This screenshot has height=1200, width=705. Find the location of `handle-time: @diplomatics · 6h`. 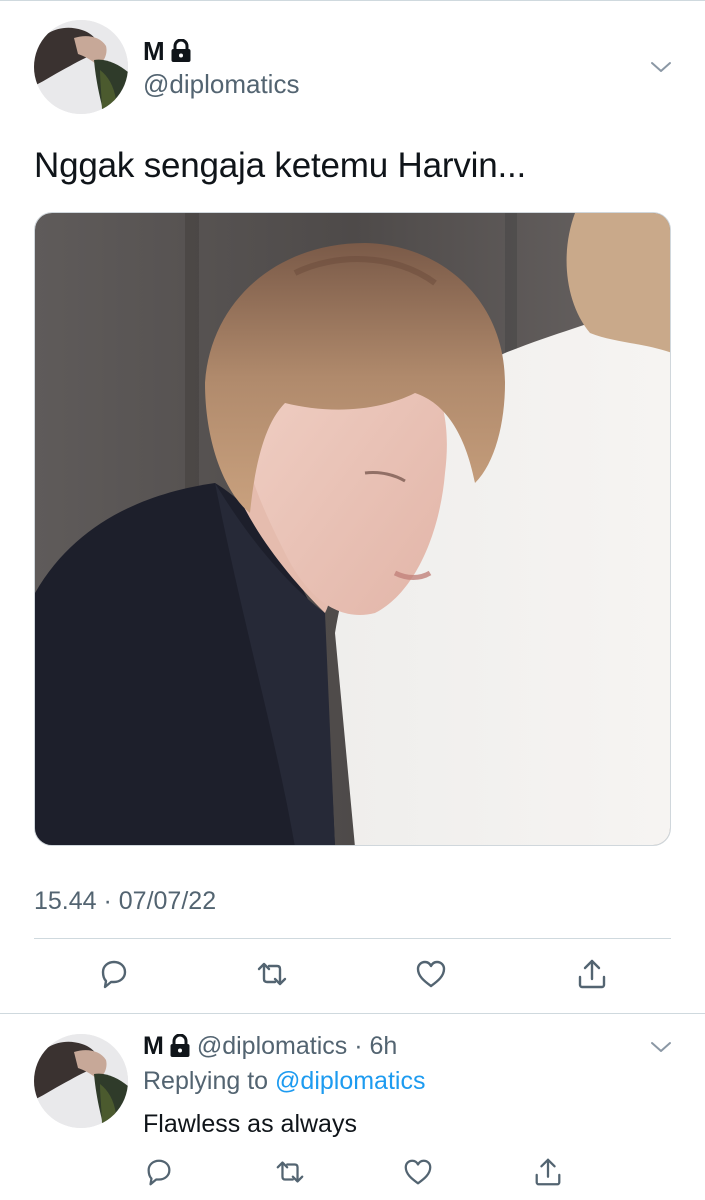

handle-time: @diplomatics · 6h is located at coordinates (297, 1046).